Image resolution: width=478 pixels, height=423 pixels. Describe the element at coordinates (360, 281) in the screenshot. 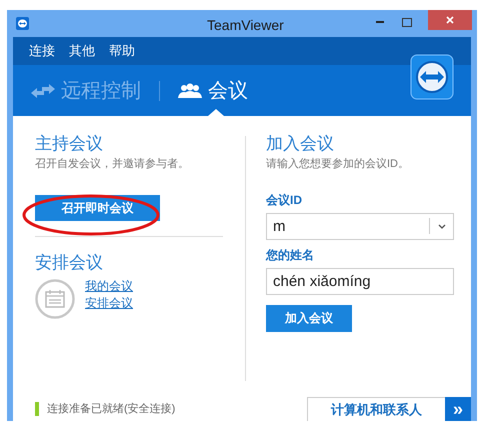

I see `name-input-field: chén xiǎomíng` at that location.